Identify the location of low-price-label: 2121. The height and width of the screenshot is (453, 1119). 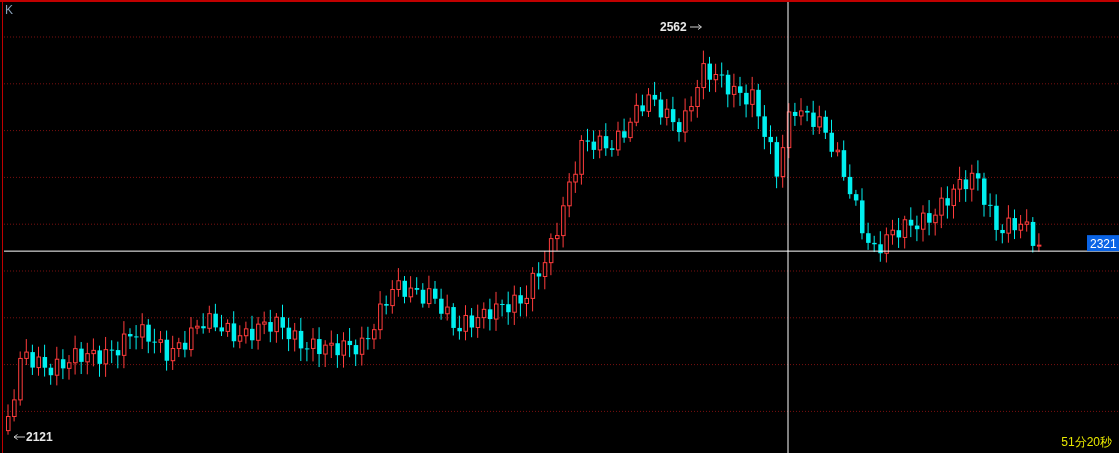
(39, 437).